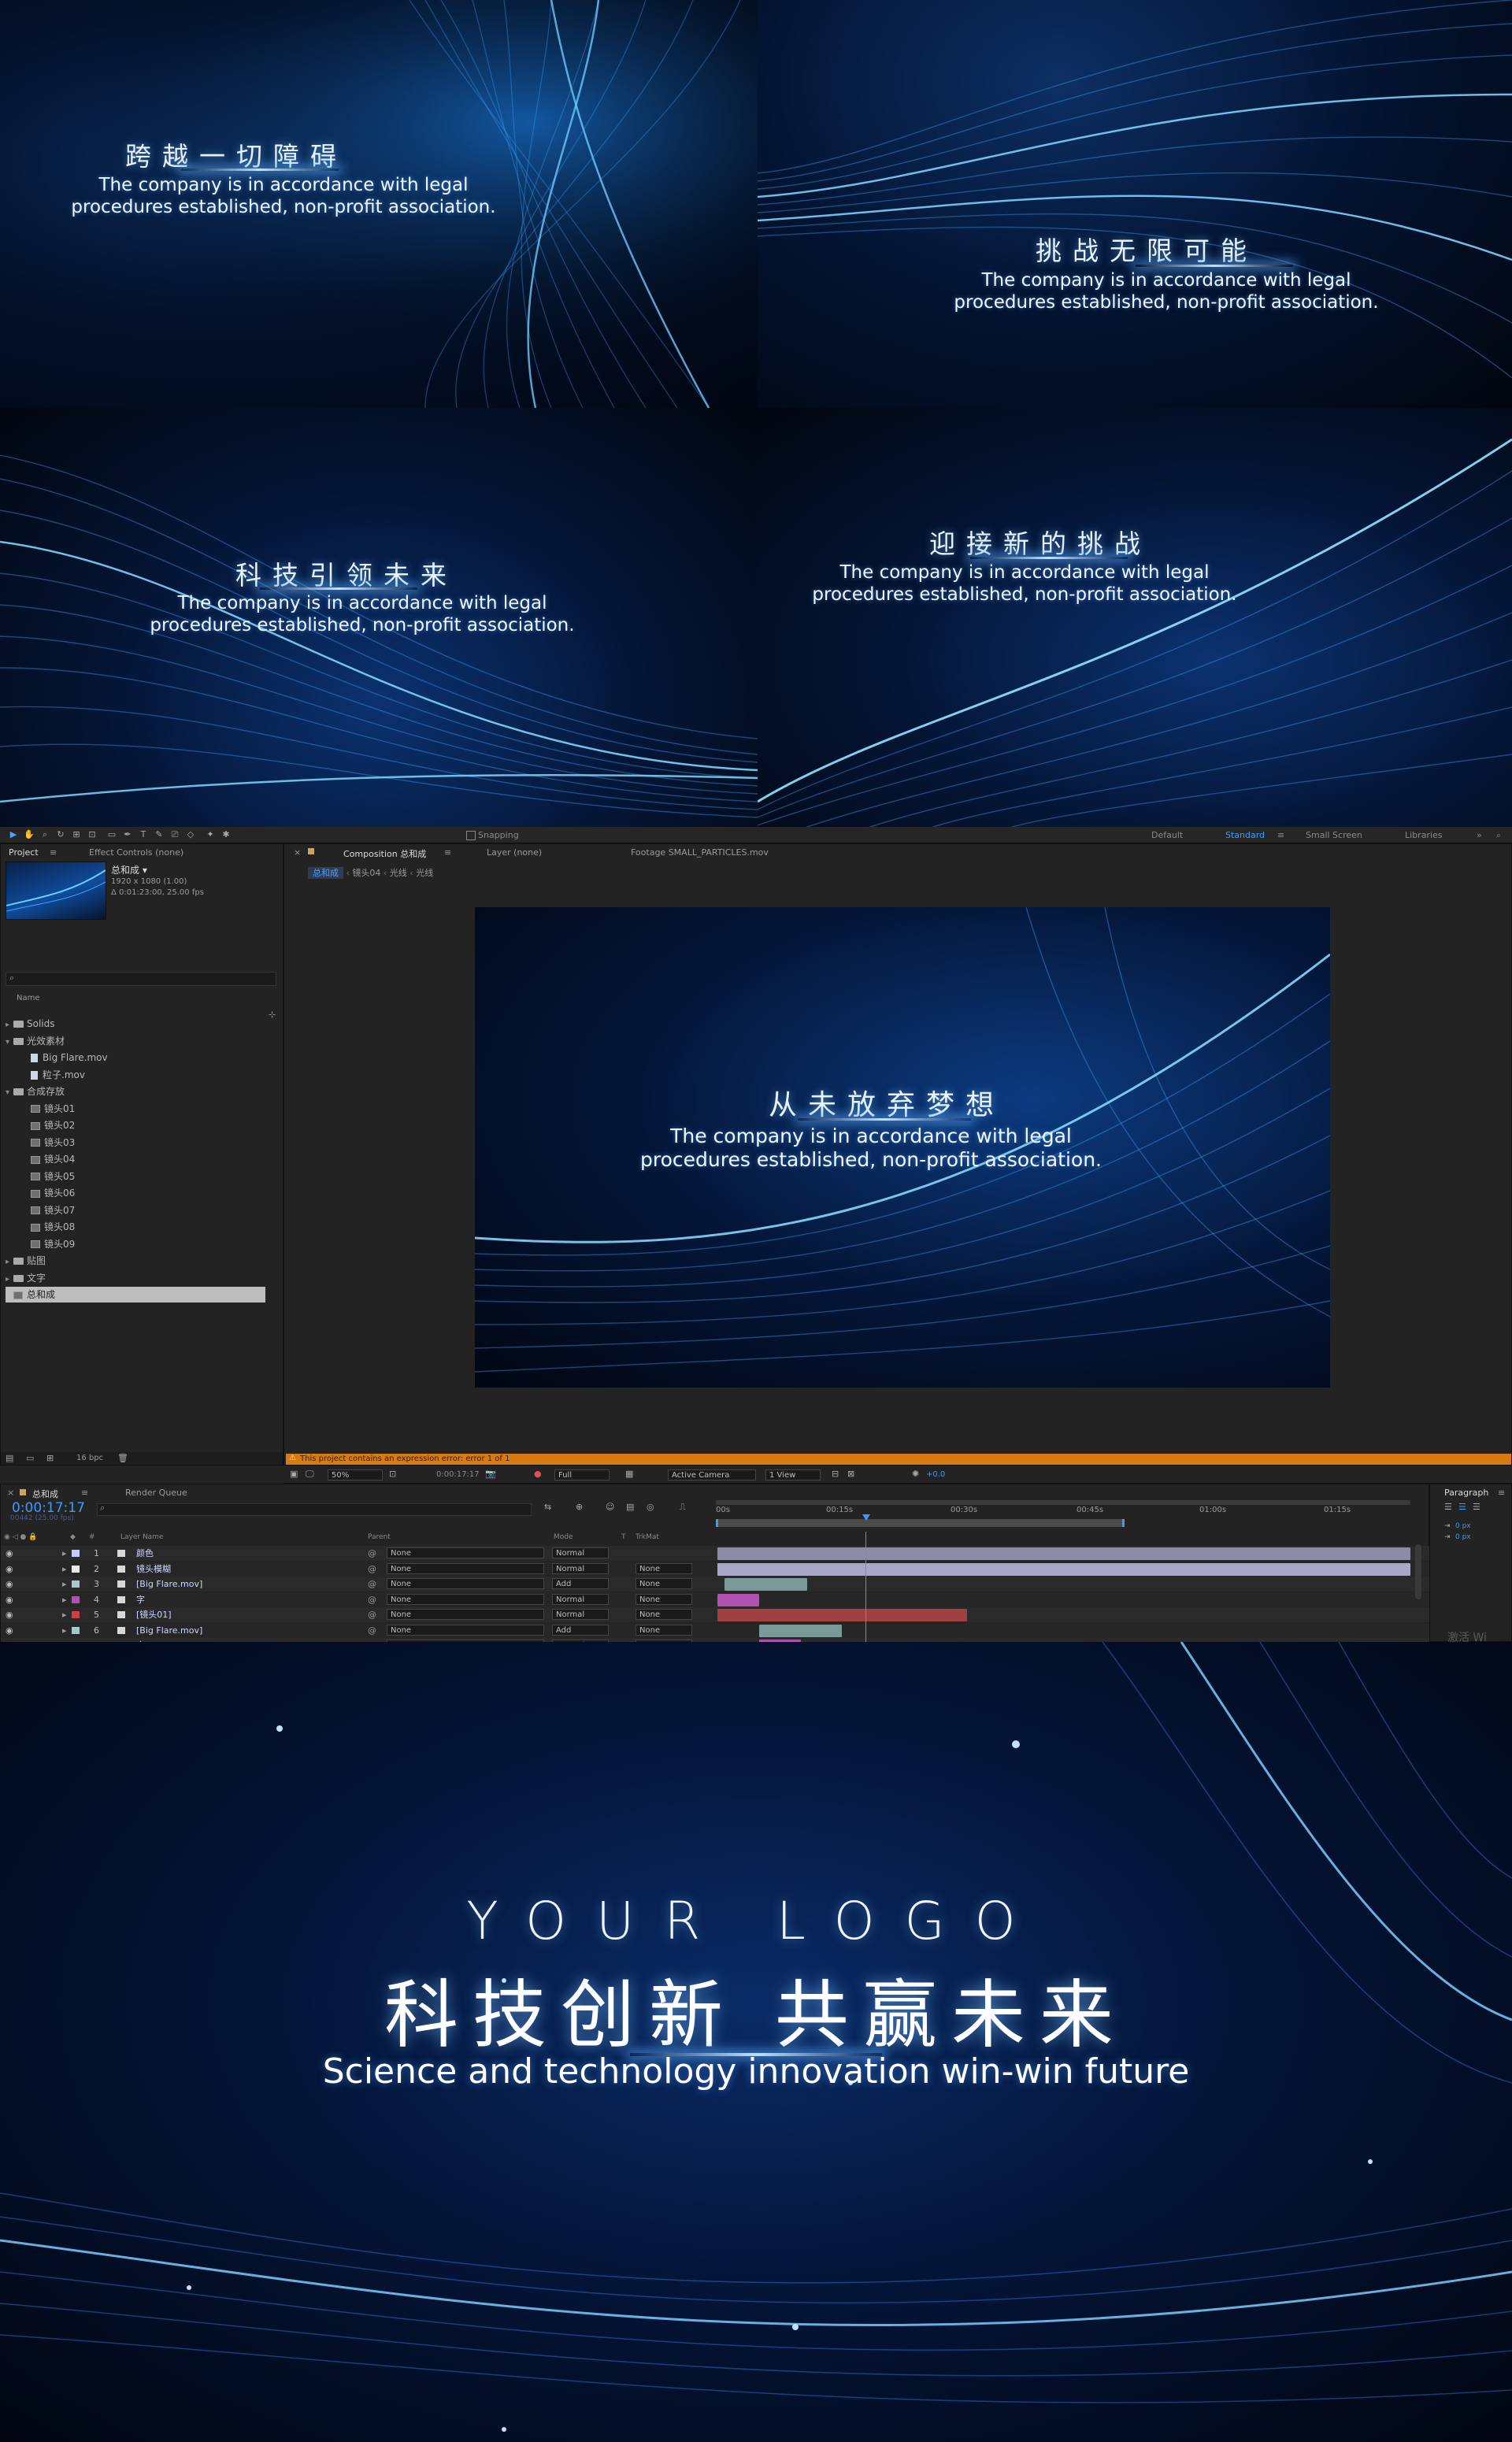 This screenshot has height=2442, width=1512. I want to click on project-item: 粒子.mov, so click(54, 1075).